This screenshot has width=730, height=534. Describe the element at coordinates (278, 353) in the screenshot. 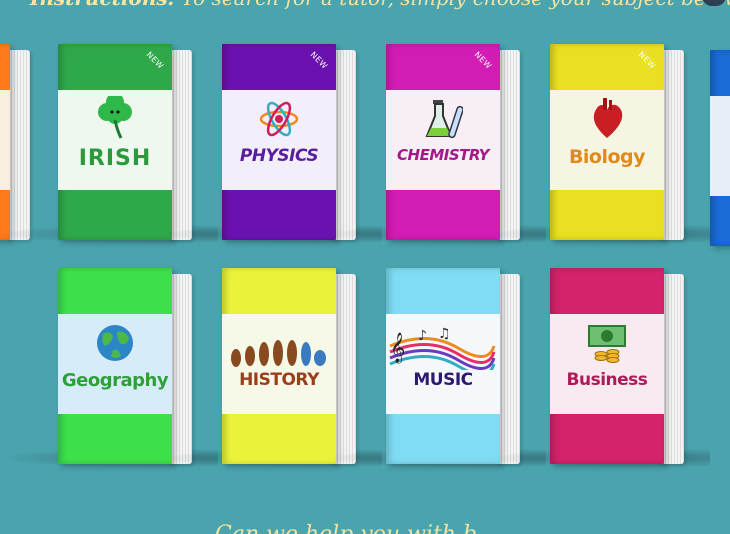

I see `evolution-icon` at that location.